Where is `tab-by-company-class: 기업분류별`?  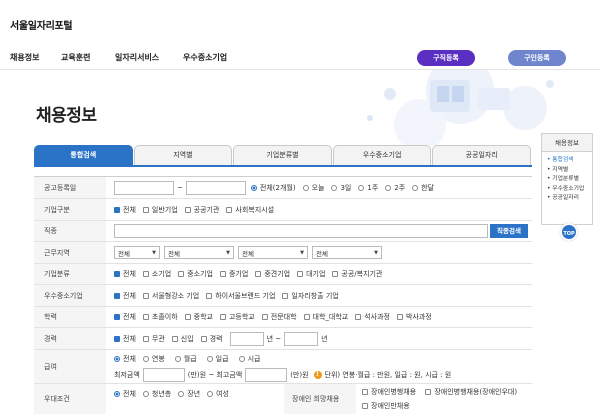
tab-by-company-class: 기업분류별 is located at coordinates (282, 155).